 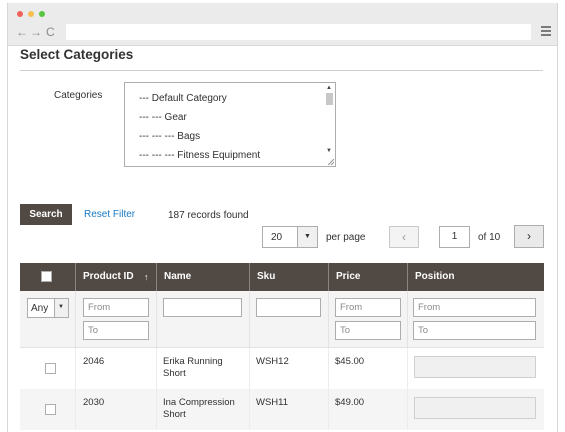 What do you see at coordinates (183, 98) in the screenshot?
I see `category-option: --- Default Category` at bounding box center [183, 98].